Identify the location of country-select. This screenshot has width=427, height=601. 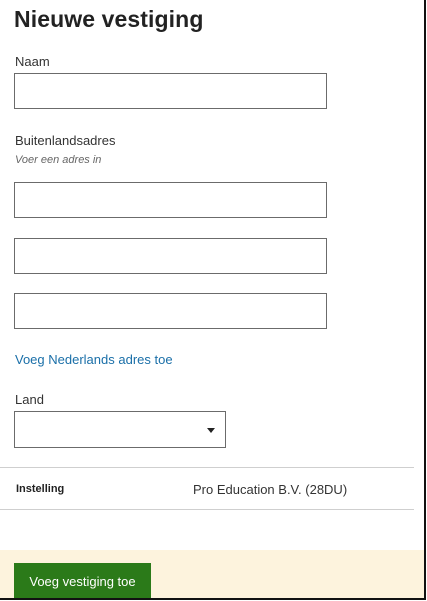
(120, 429).